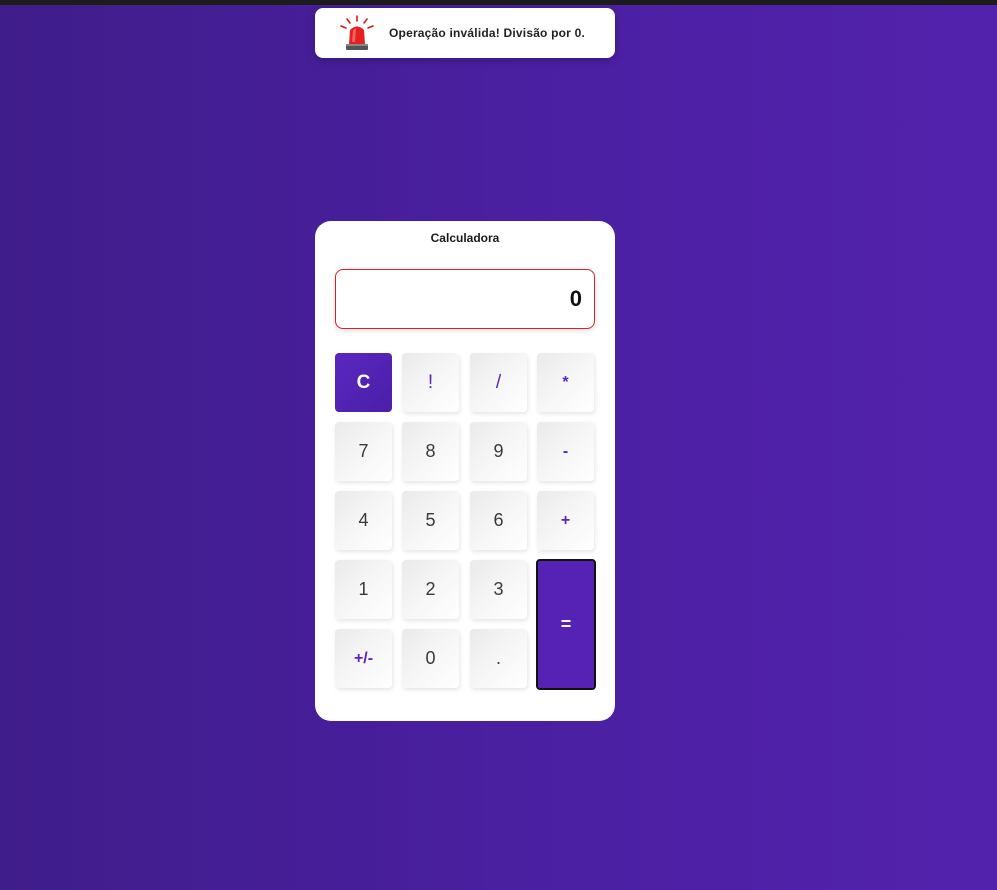  Describe the element at coordinates (498, 520) in the screenshot. I see `digit-6-button: 6` at that location.